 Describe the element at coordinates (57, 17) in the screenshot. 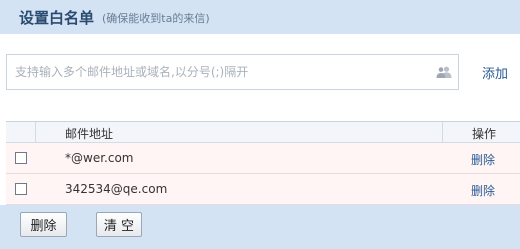

I see `page-title: 设置白名单` at that location.